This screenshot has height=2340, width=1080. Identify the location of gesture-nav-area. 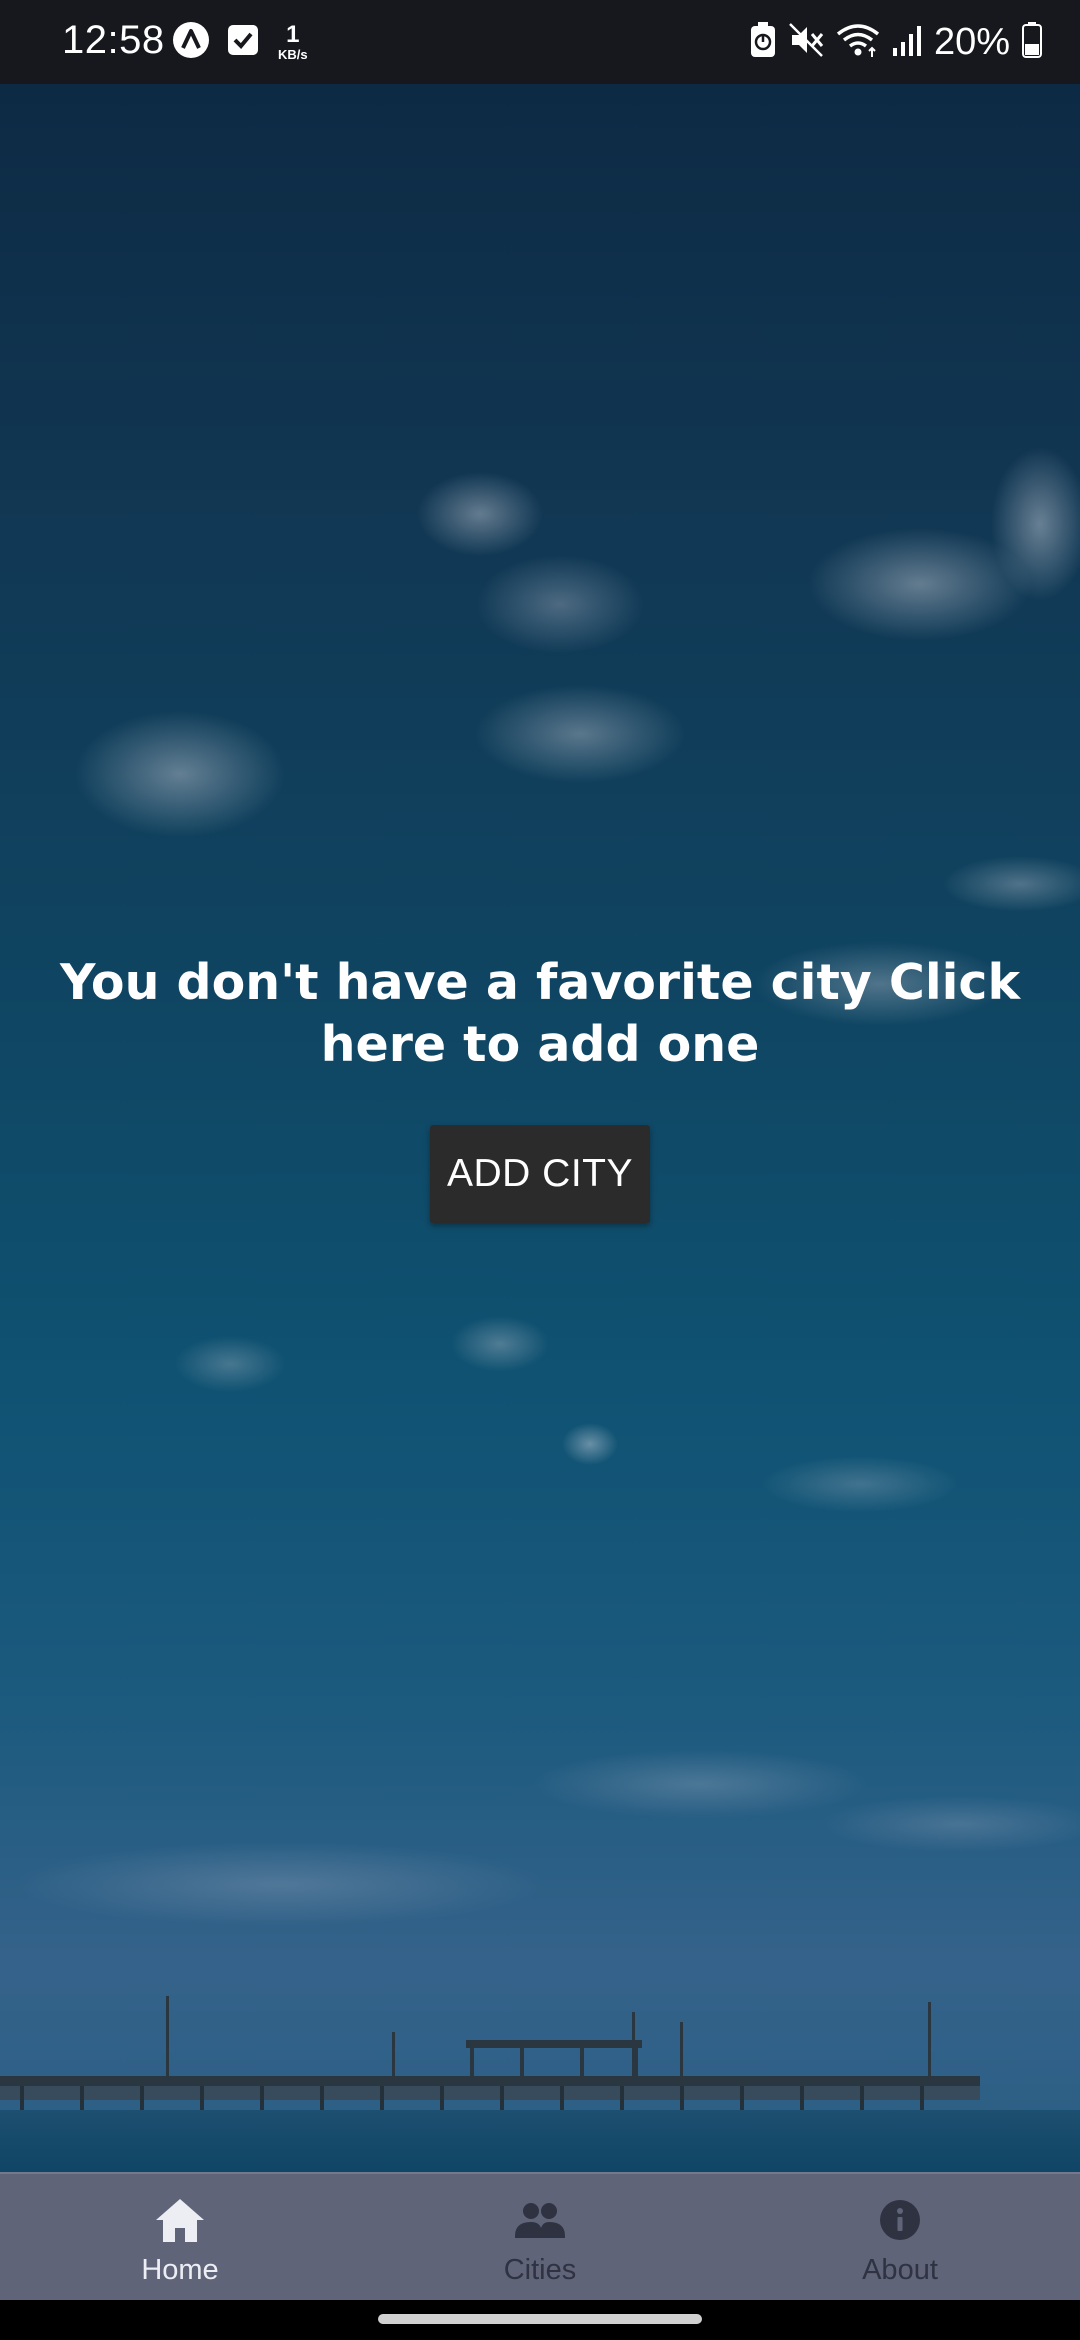
(540, 2320).